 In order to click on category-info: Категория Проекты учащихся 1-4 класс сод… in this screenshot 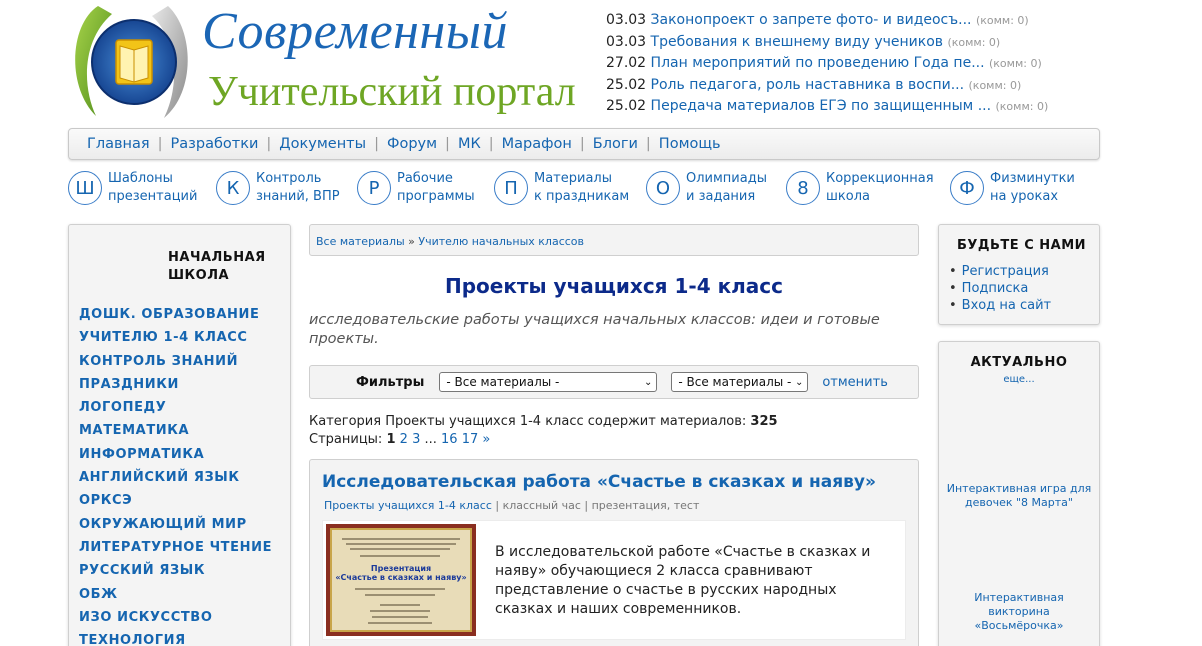, I will do `click(614, 431)`.